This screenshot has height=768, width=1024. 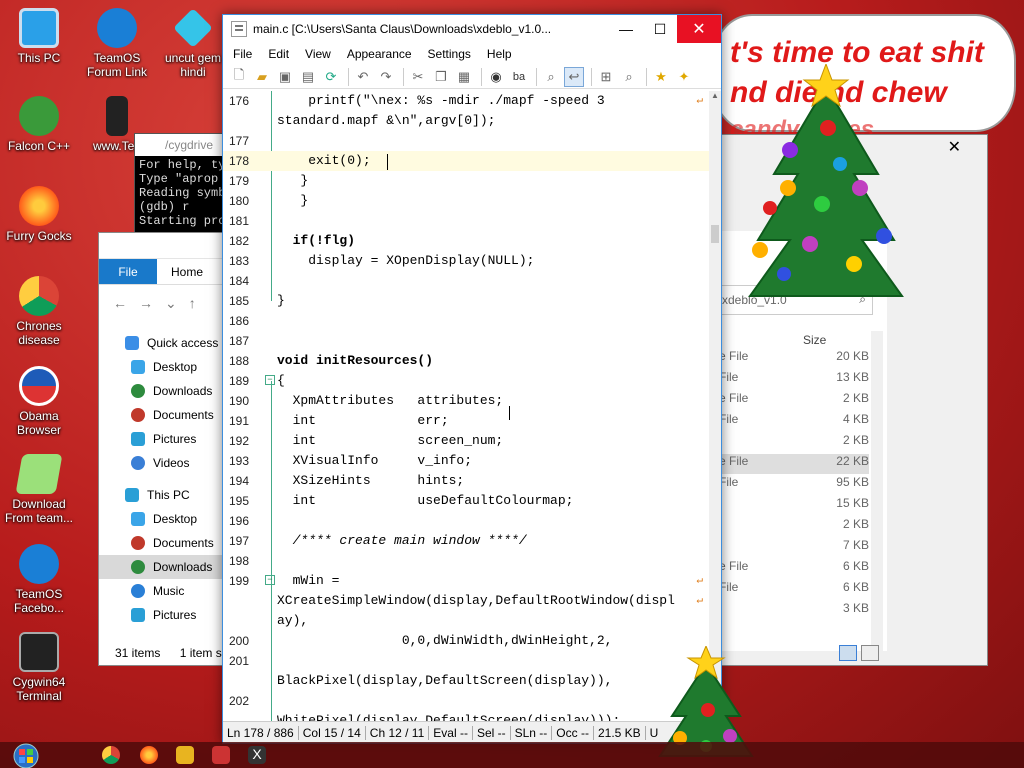 What do you see at coordinates (39, 124) in the screenshot?
I see `desktop-icon-falcon: Falcon C++` at bounding box center [39, 124].